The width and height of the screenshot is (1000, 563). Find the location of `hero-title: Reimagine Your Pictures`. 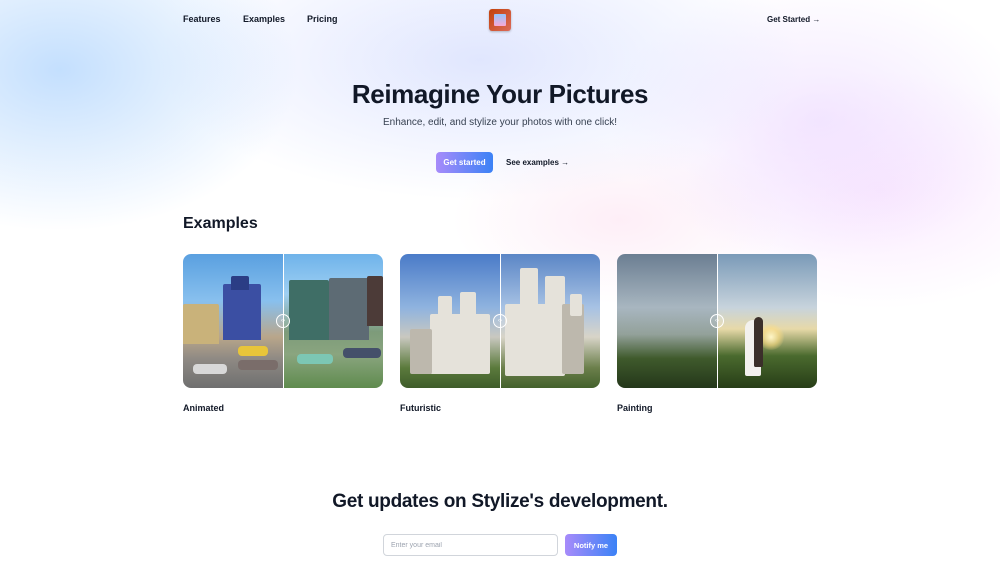

hero-title: Reimagine Your Pictures is located at coordinates (500, 94).